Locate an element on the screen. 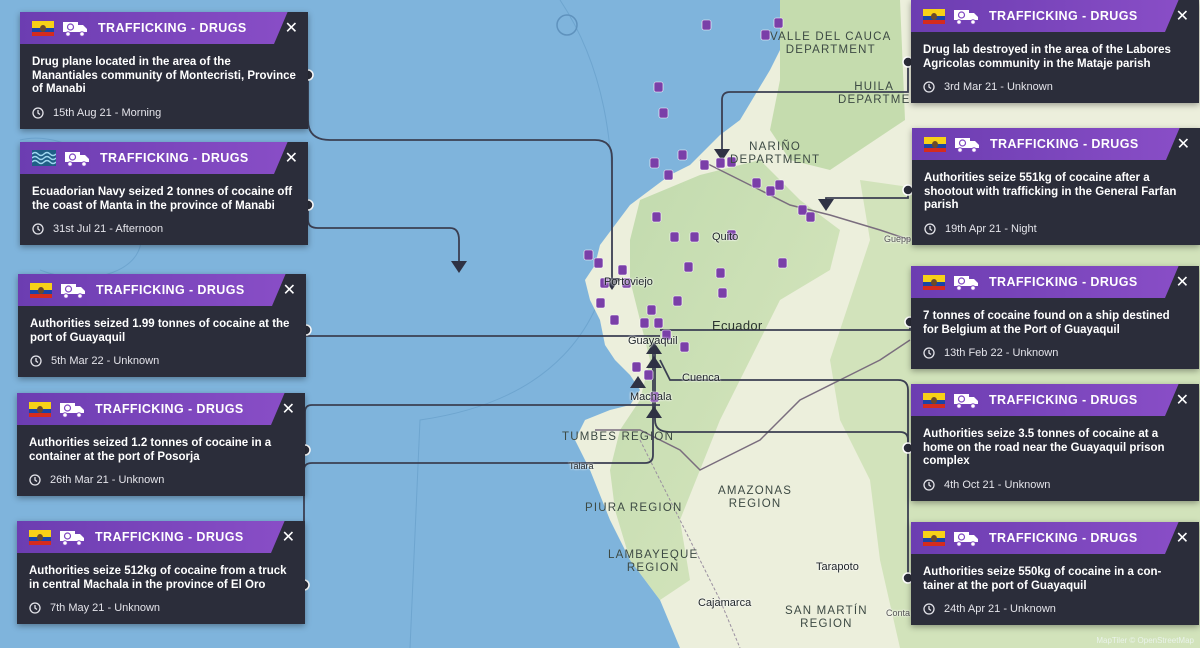 The width and height of the screenshot is (1200, 648). card-date: 15th Aug 21 - Morning is located at coordinates (107, 112).